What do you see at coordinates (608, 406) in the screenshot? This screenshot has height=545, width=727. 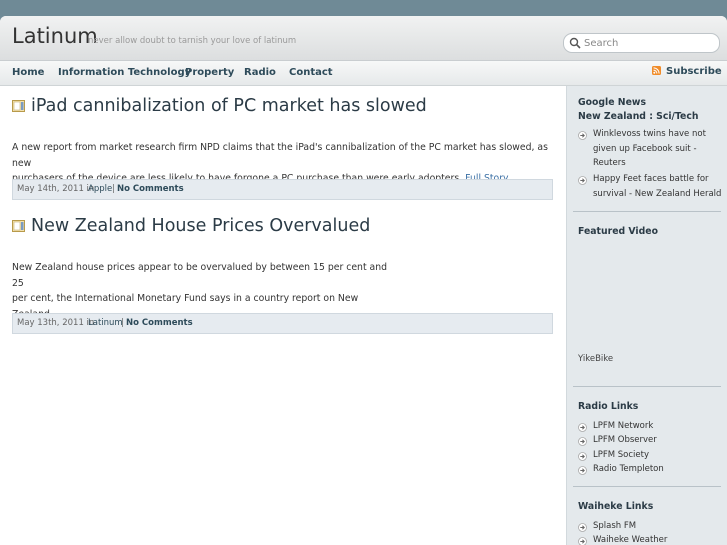 I see `radio-links-heading: Radio Links` at bounding box center [608, 406].